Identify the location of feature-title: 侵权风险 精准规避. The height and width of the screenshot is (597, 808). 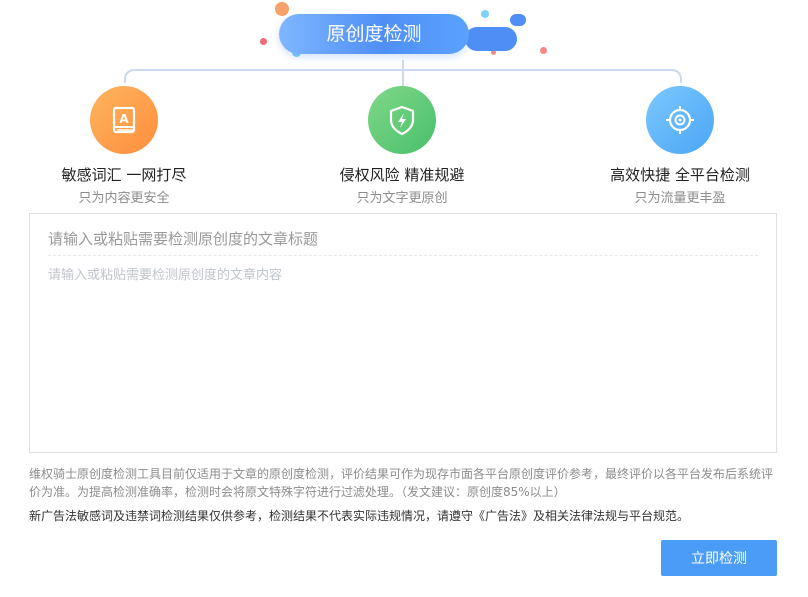
(402, 175).